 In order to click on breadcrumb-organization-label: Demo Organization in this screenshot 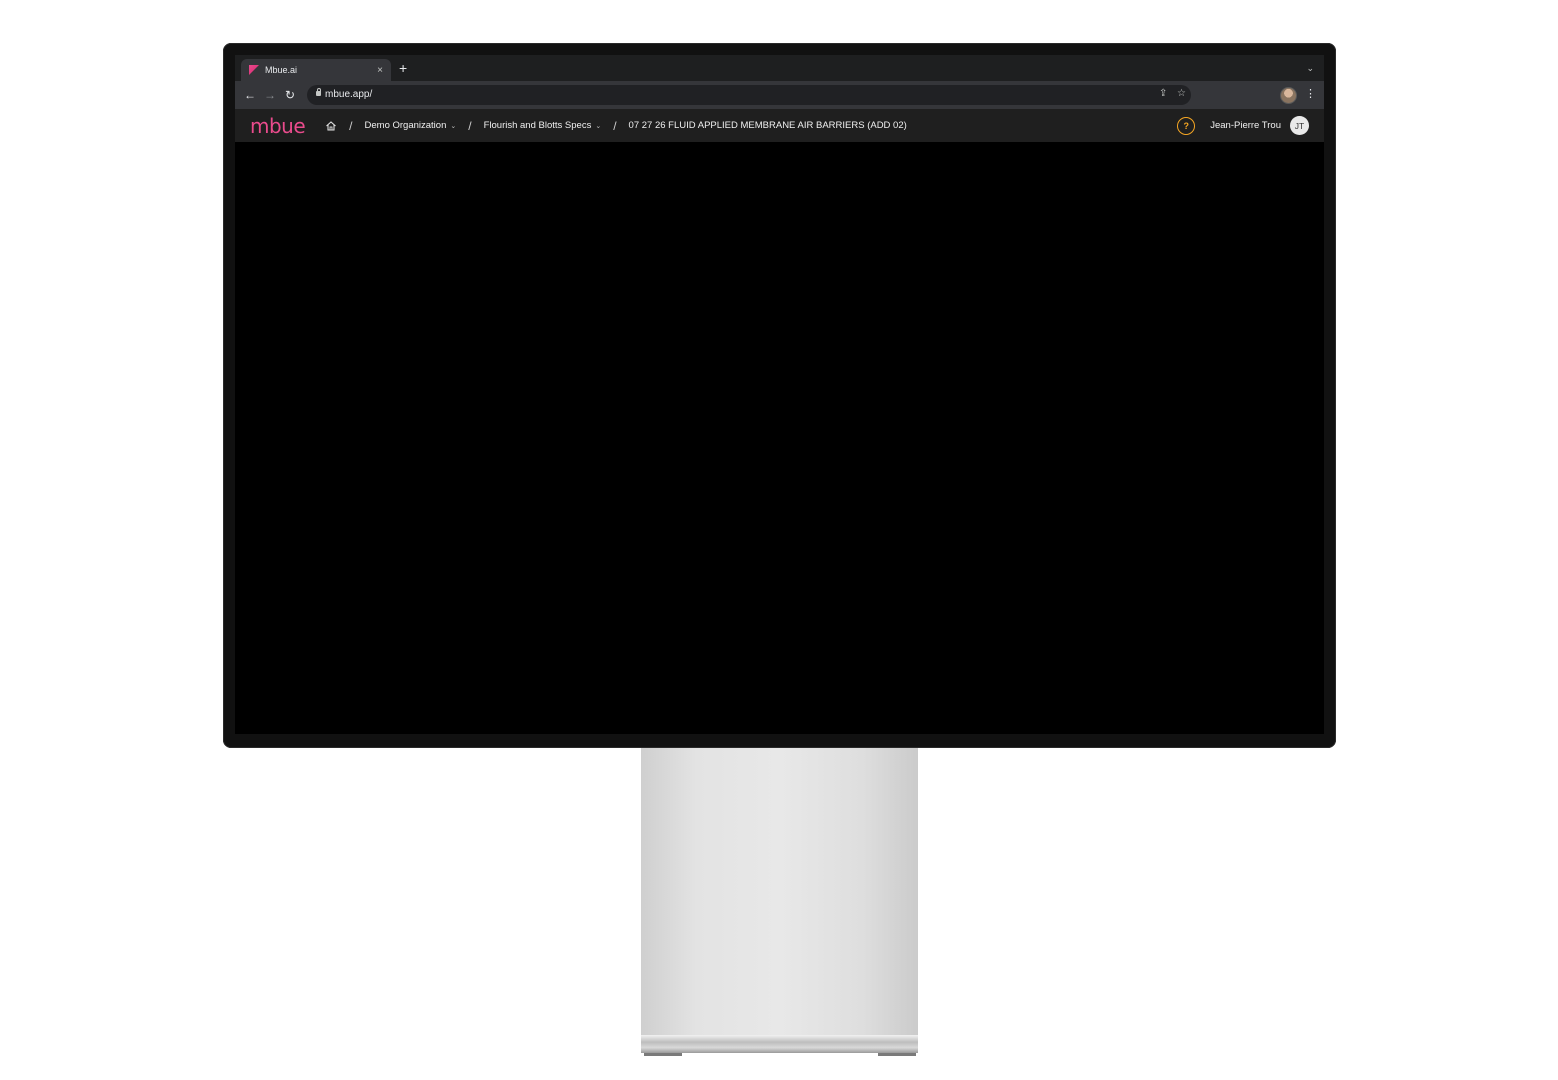, I will do `click(405, 125)`.